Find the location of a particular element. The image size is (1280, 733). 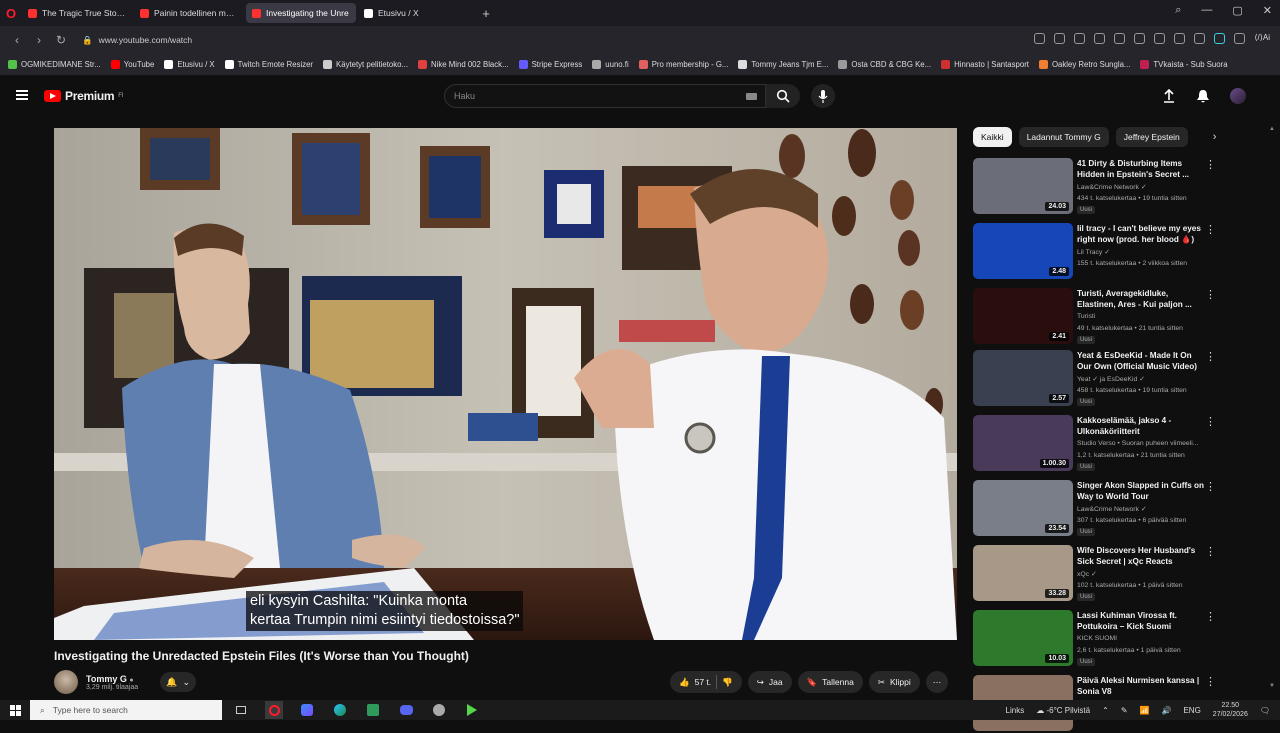

chevron-right-icon: › is located at coordinates (1215, 137).